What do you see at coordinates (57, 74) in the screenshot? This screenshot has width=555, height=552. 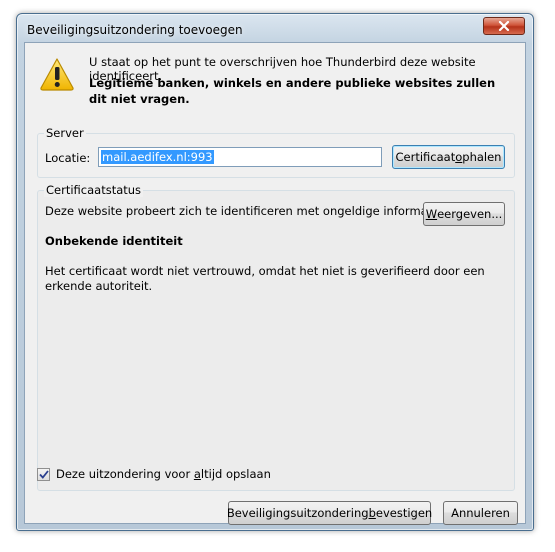 I see `warning-icon` at bounding box center [57, 74].